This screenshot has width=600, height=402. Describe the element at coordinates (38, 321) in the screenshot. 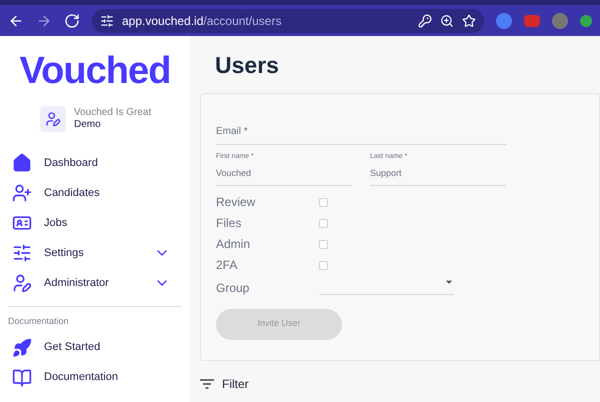

I see `section-heading: Documentation` at that location.